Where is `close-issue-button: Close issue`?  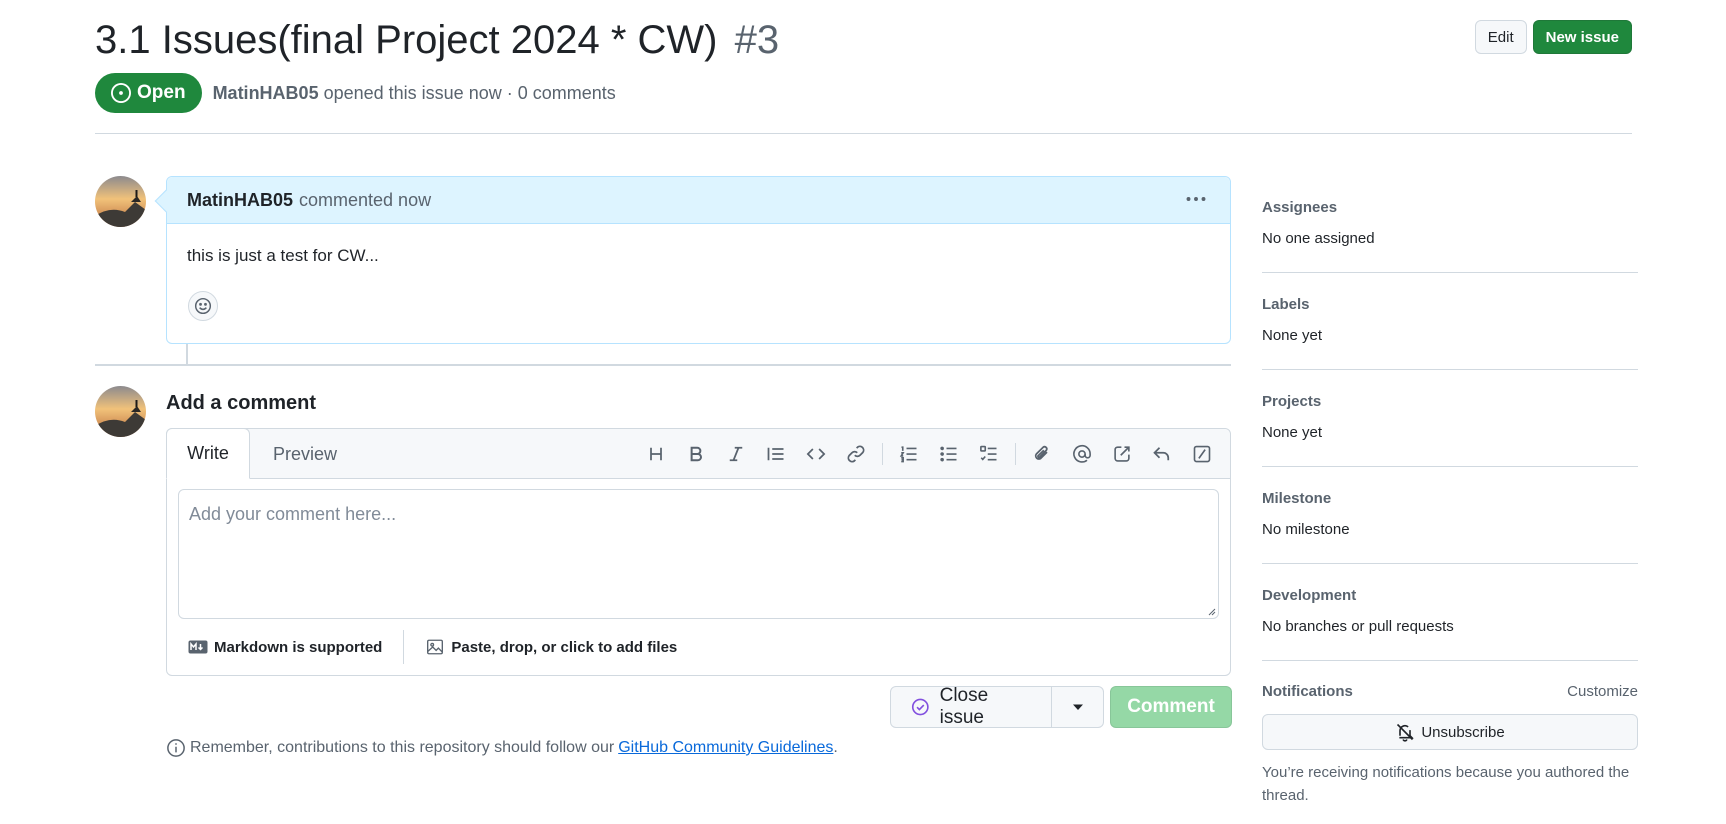
close-issue-button: Close issue is located at coordinates (971, 706).